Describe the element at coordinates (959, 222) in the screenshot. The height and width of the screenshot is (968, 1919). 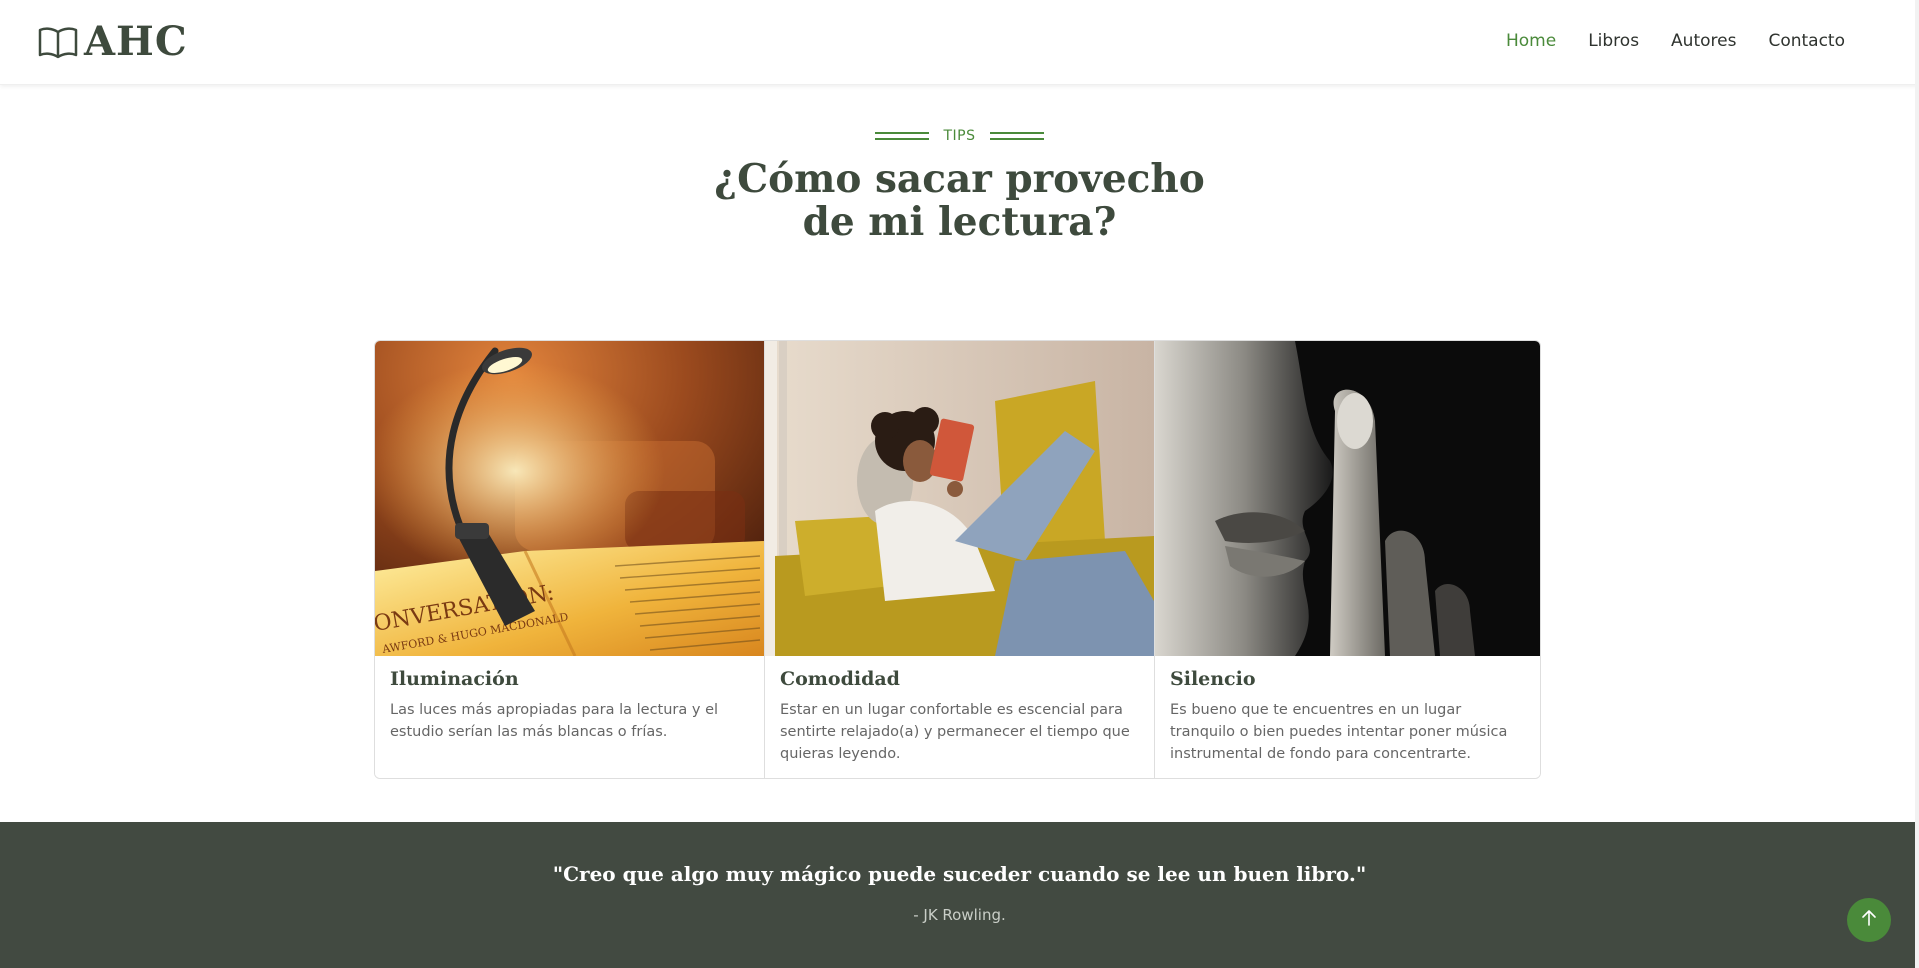
I see `section-title-line2: de mi lectura?` at that location.